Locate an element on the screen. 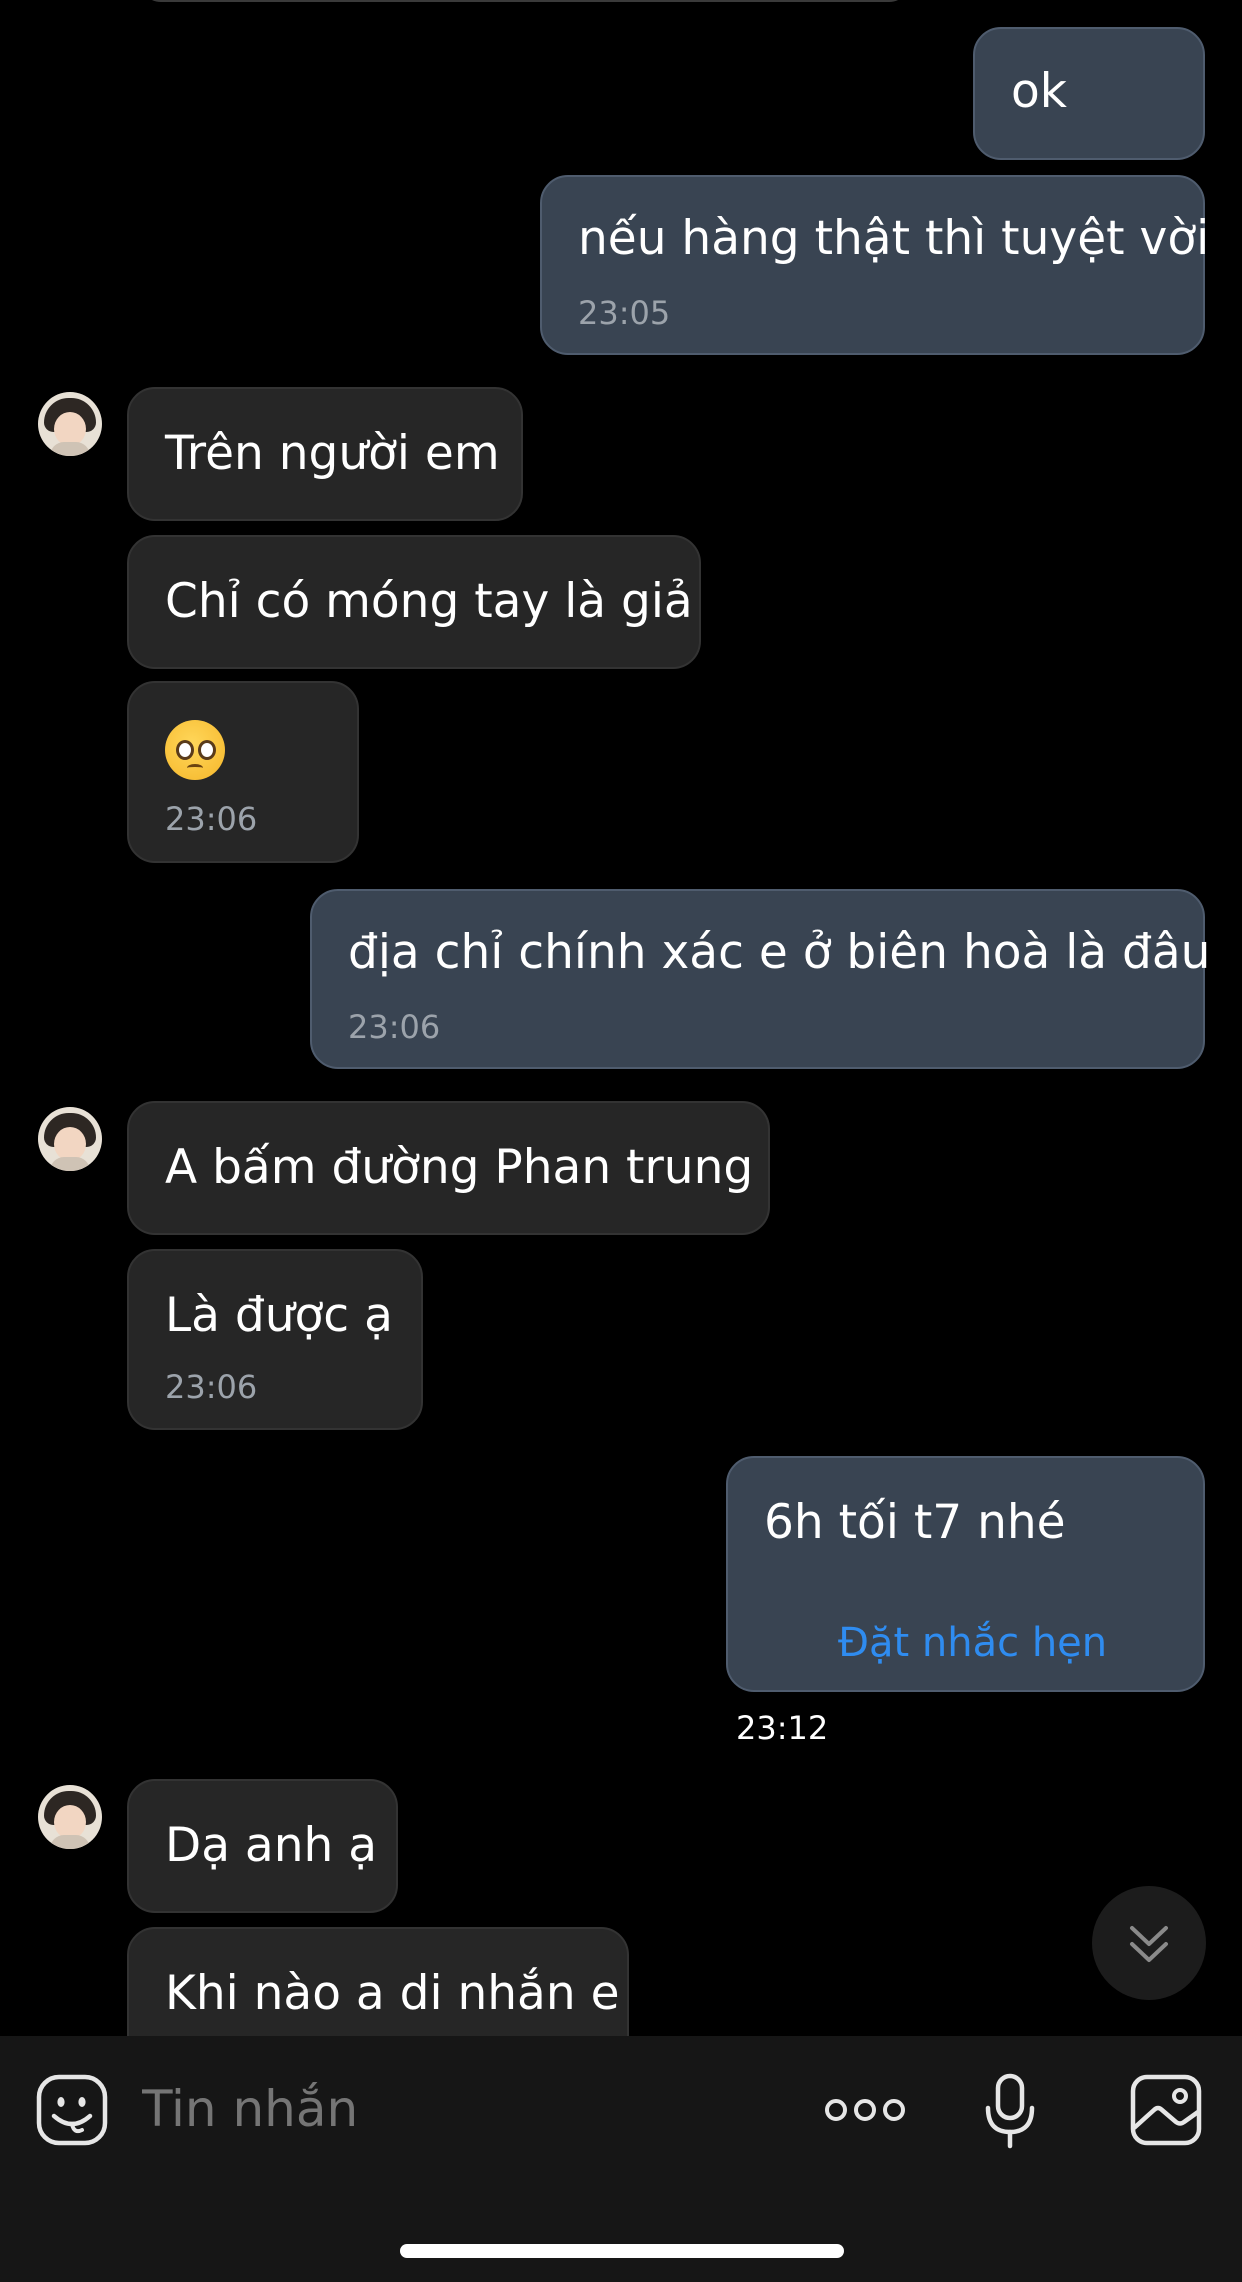  incoming-message: 23:06 is located at coordinates (243, 772).